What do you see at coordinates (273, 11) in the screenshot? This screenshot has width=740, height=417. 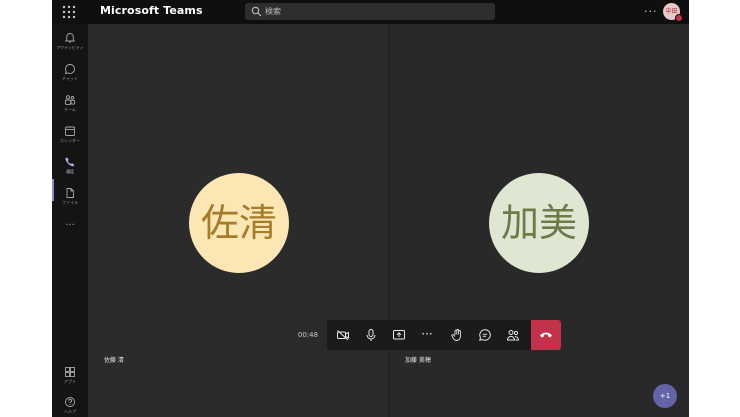 I see `search-placeholder: 検索` at bounding box center [273, 11].